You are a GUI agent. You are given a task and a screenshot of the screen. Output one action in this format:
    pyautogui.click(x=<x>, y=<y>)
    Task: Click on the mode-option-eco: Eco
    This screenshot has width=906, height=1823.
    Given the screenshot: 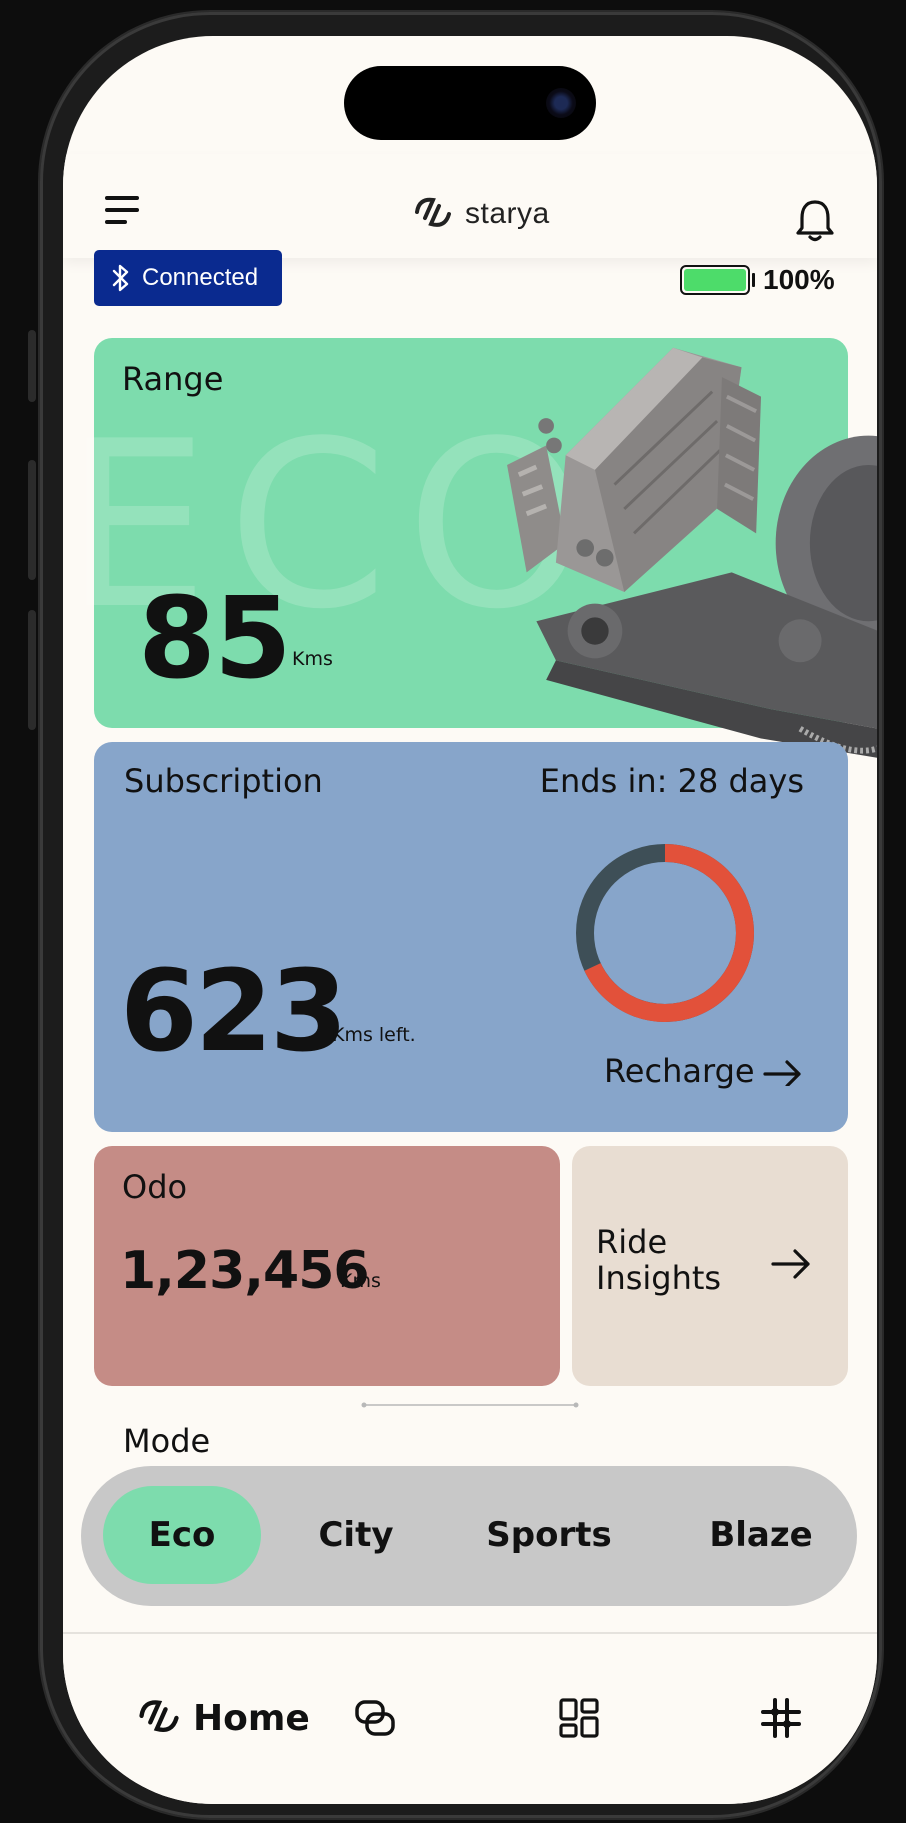 What is the action you would take?
    pyautogui.click(x=182, y=1535)
    